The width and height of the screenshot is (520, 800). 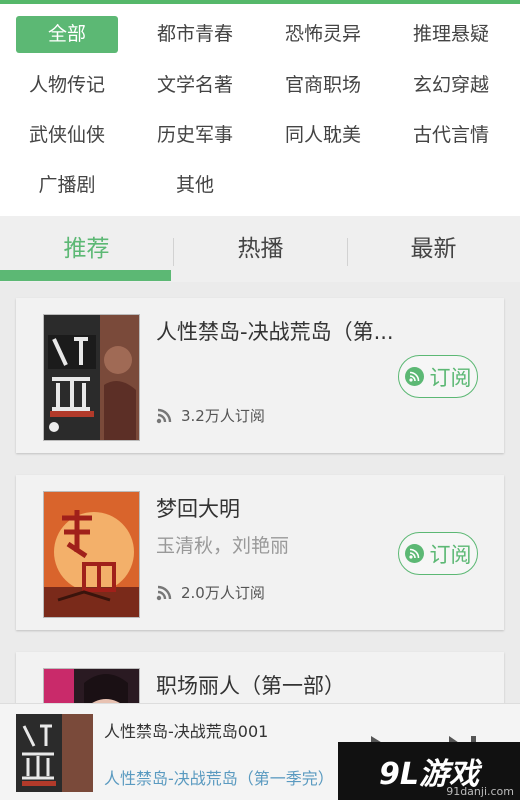 I want to click on category-literature: 文学名著, so click(x=195, y=85).